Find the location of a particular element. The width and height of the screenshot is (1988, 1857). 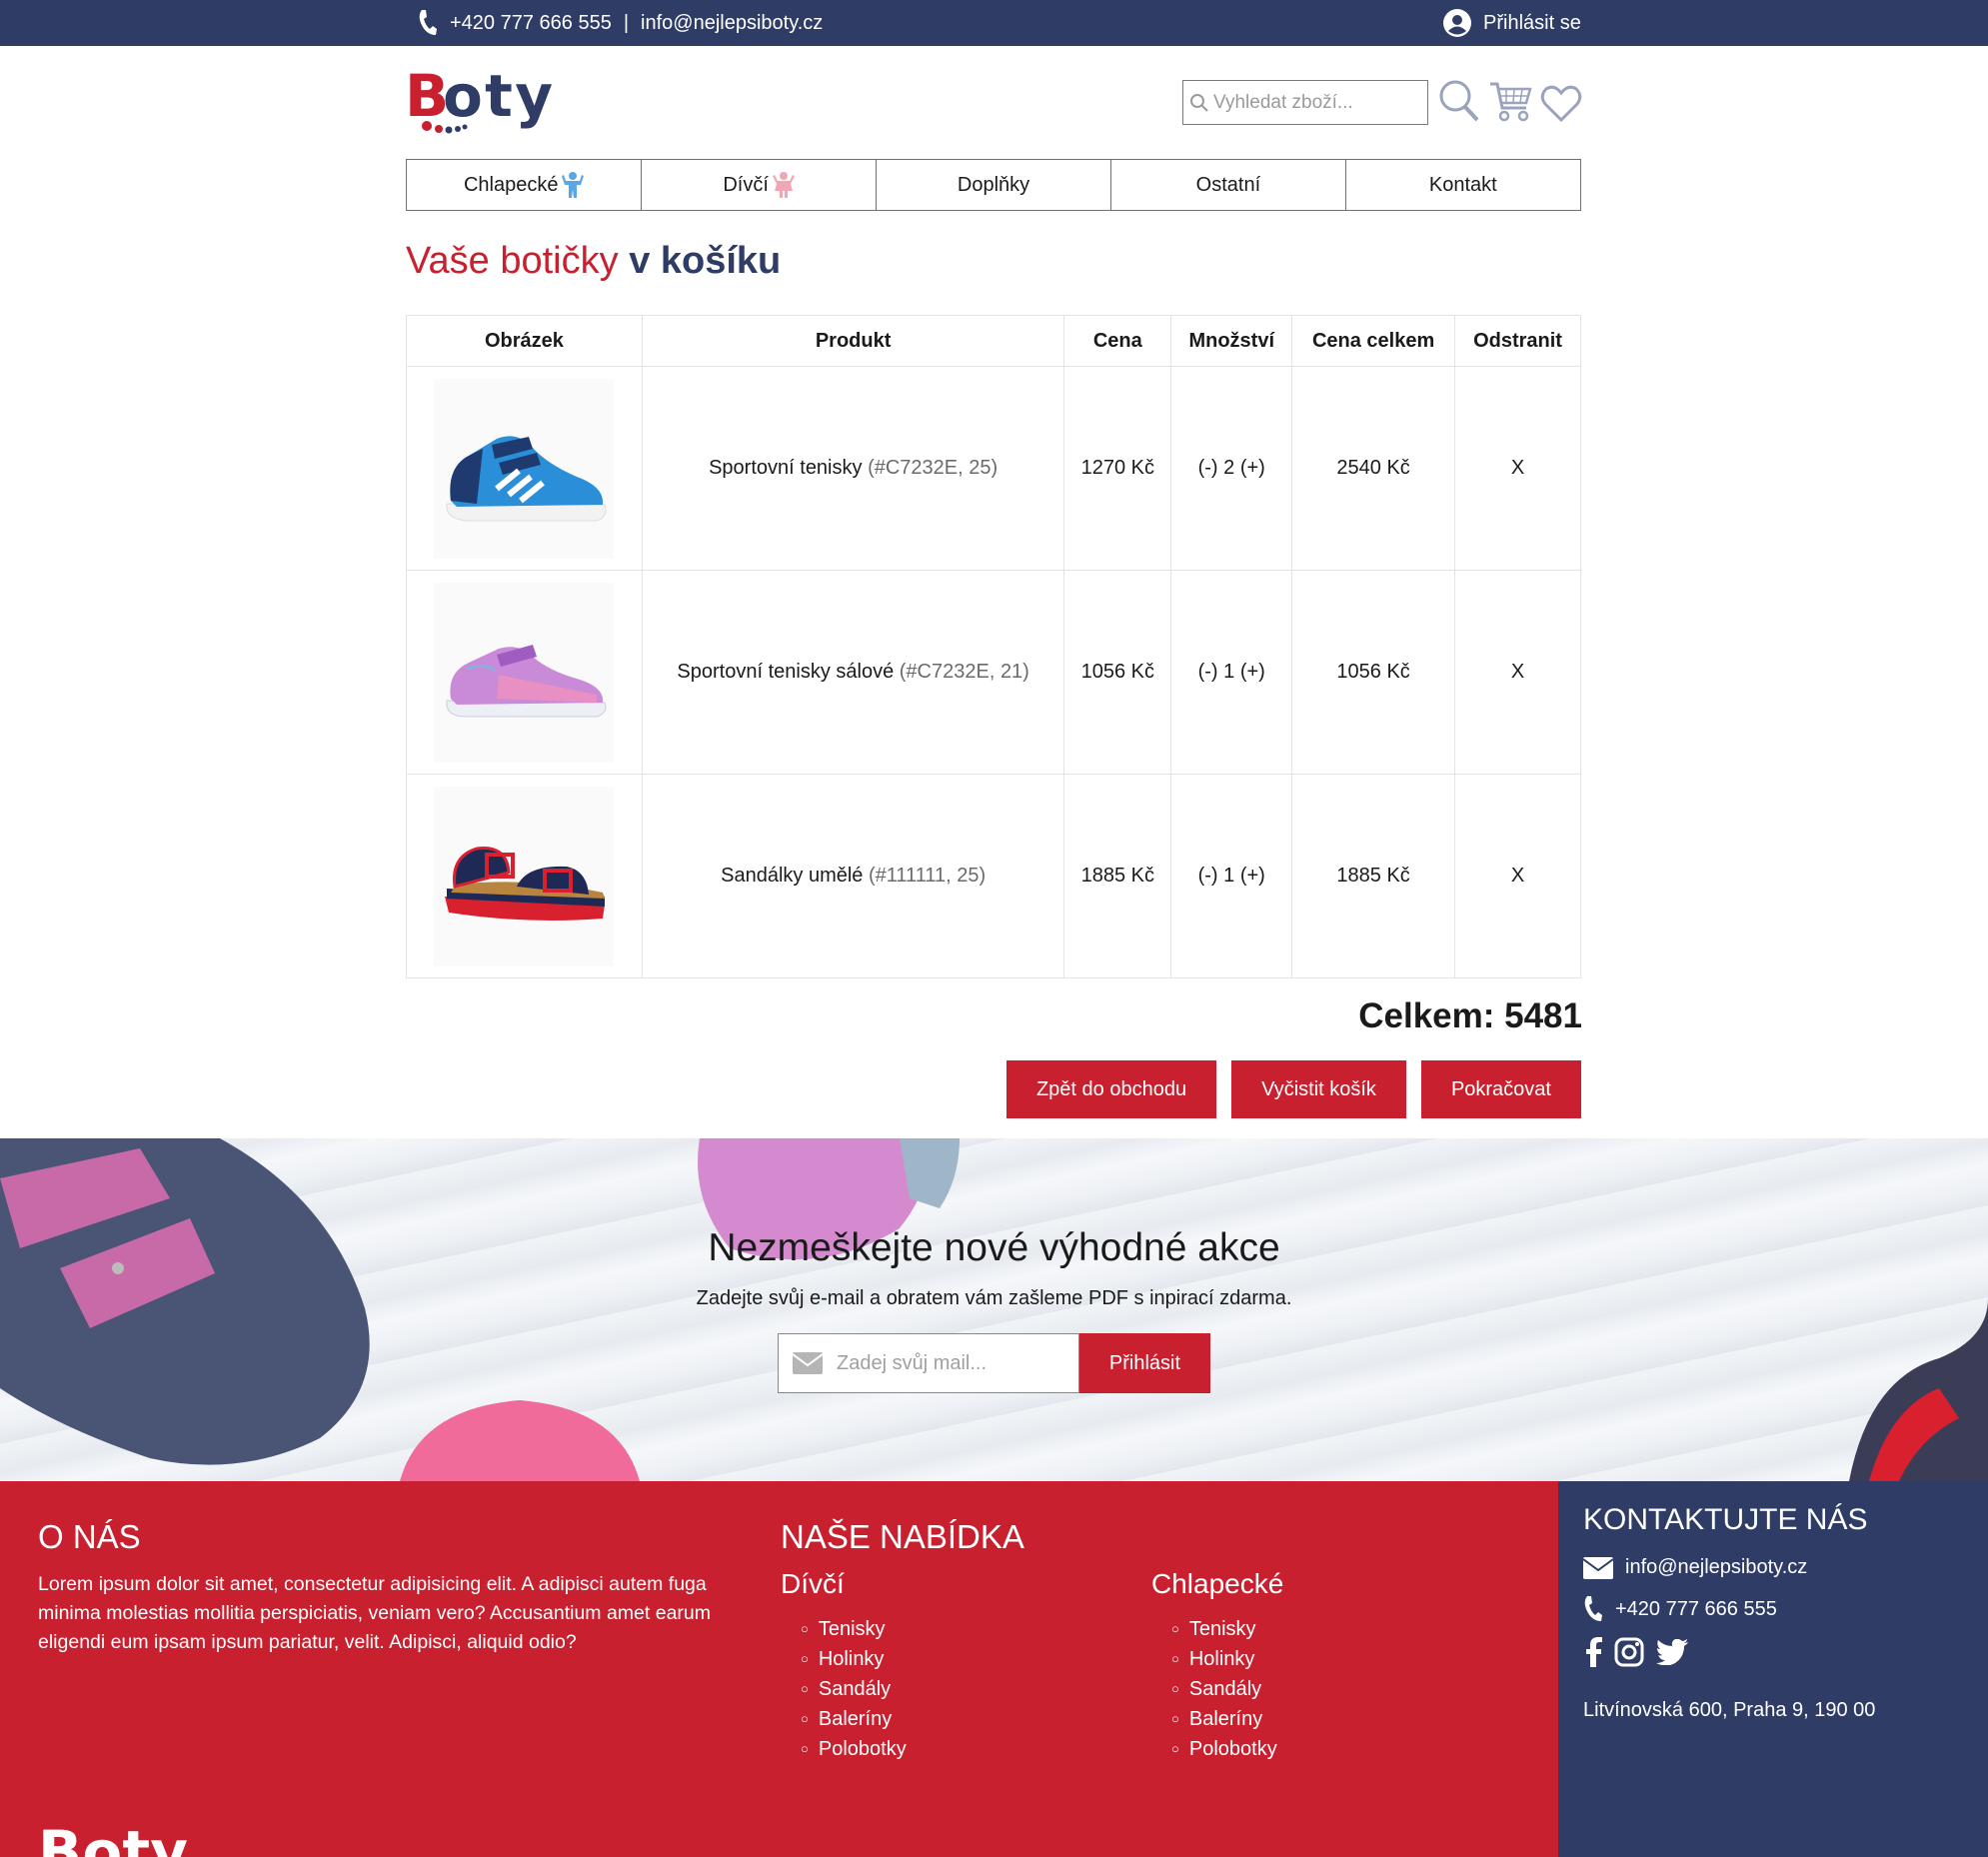

nav-label: Kontakt is located at coordinates (1462, 185).